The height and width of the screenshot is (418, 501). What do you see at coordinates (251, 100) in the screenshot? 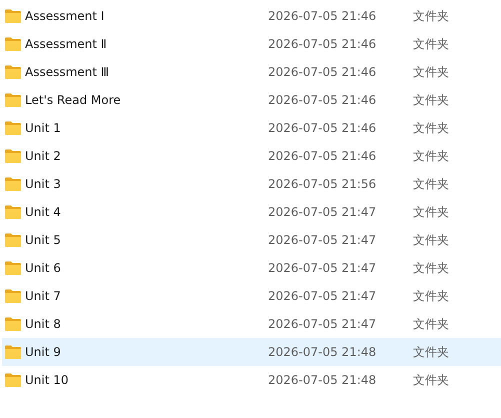
I see `folder-row: Let's Read More 2026-07-05 21:46 文件夹` at bounding box center [251, 100].